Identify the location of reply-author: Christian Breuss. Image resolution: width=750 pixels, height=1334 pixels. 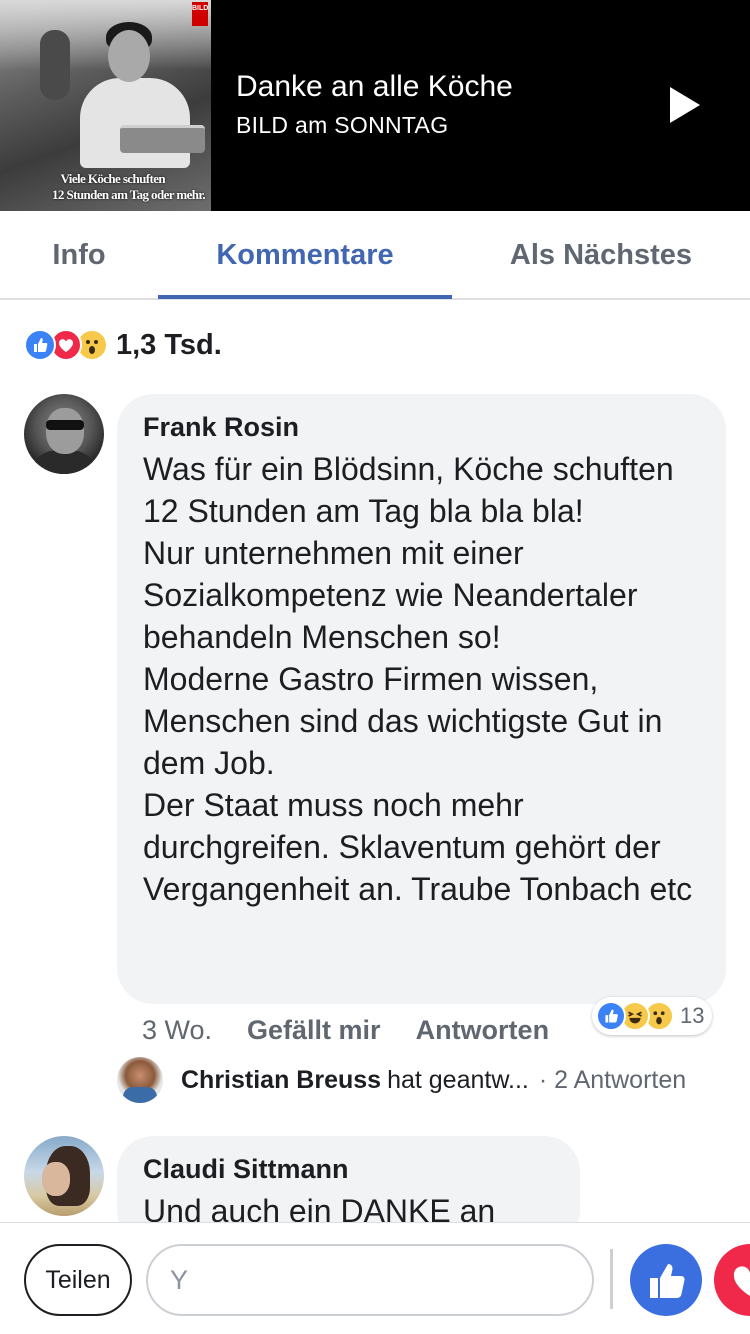
(281, 1079).